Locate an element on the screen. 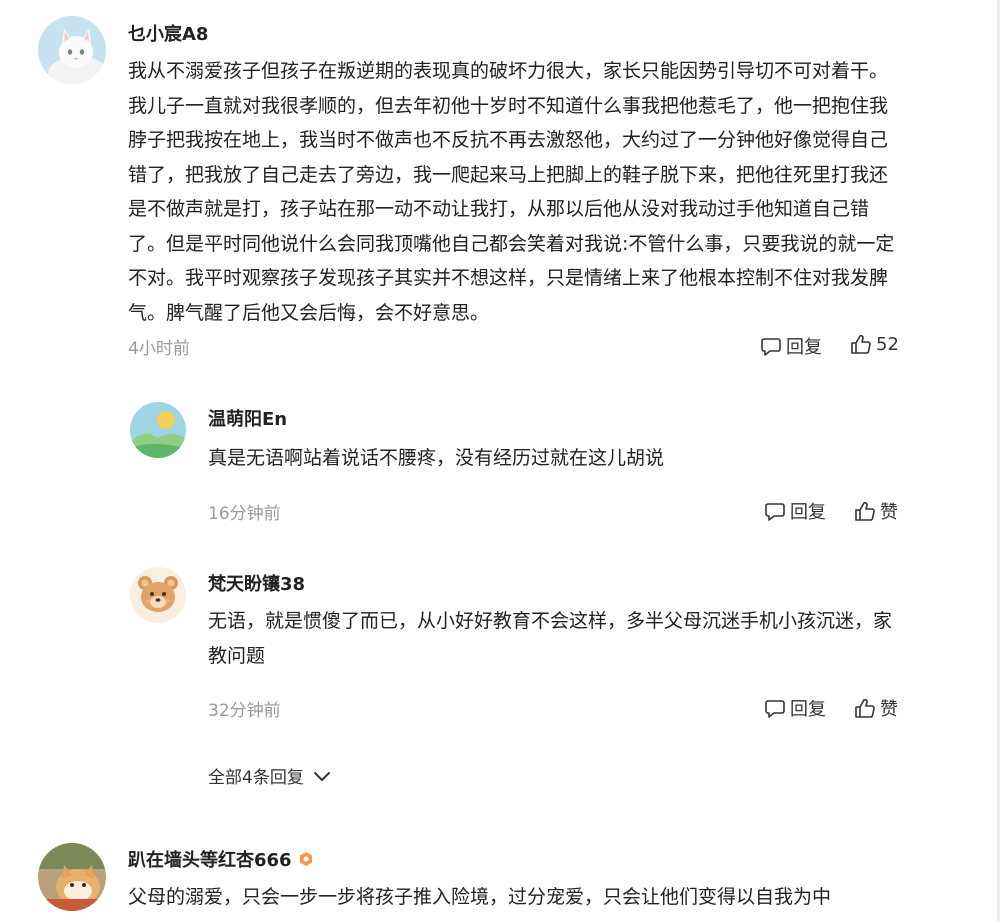  like-button: 52 is located at coordinates (874, 344).